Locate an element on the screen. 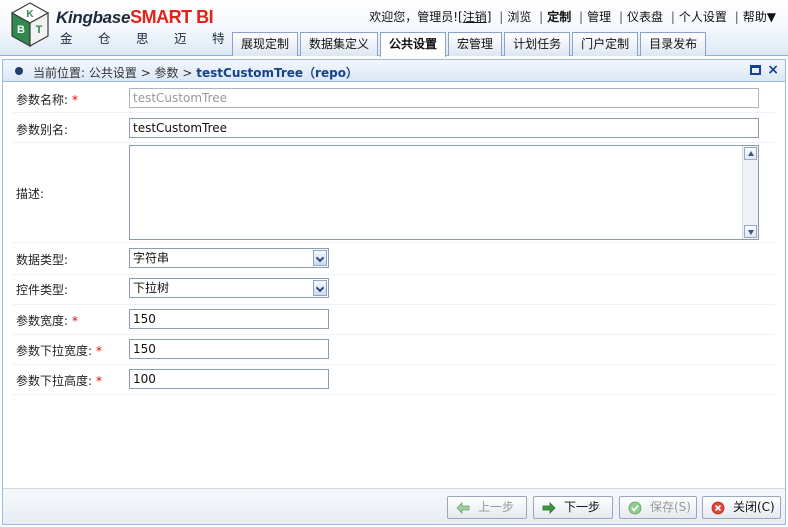 The image size is (788, 527). arrow-left-icon is located at coordinates (463, 508).